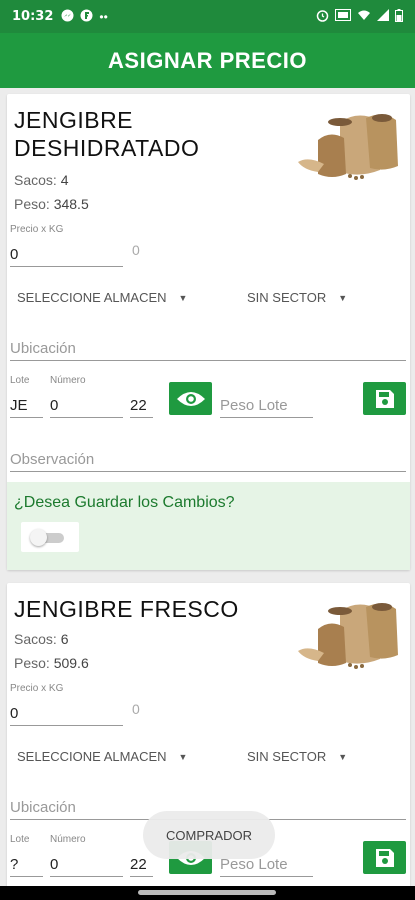  Describe the element at coordinates (26, 866) in the screenshot. I see `lote-input: ?` at that location.